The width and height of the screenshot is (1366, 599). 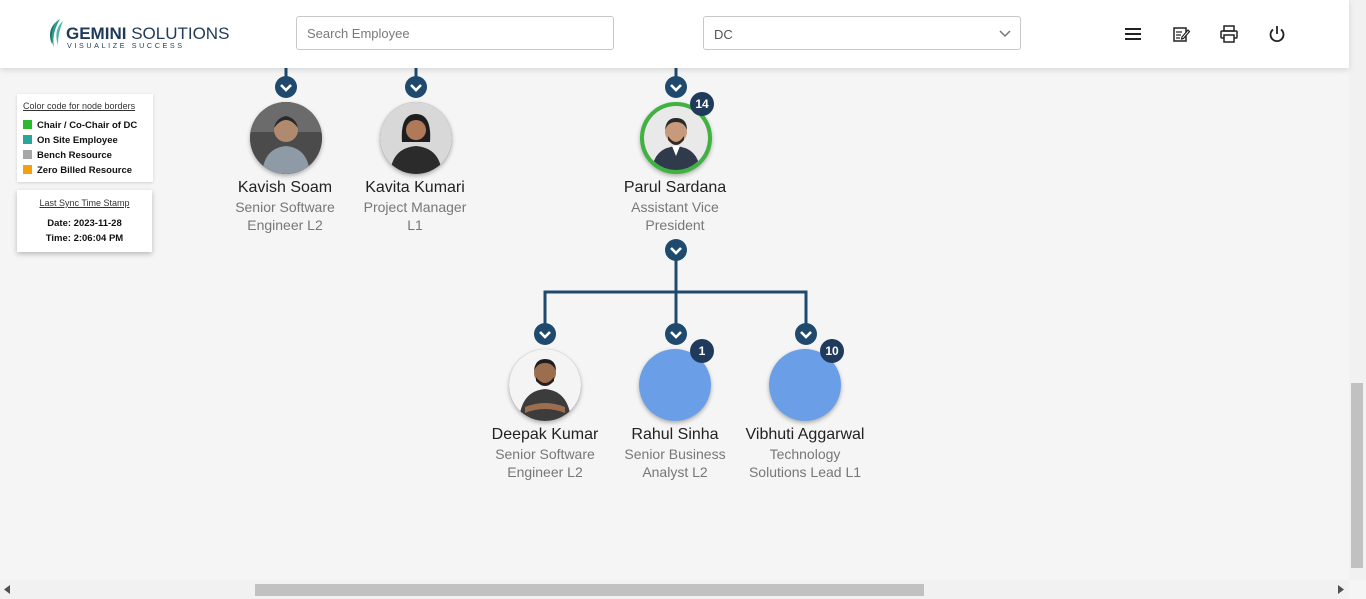 I want to click on horizontal-scrollbar, so click(x=674, y=589).